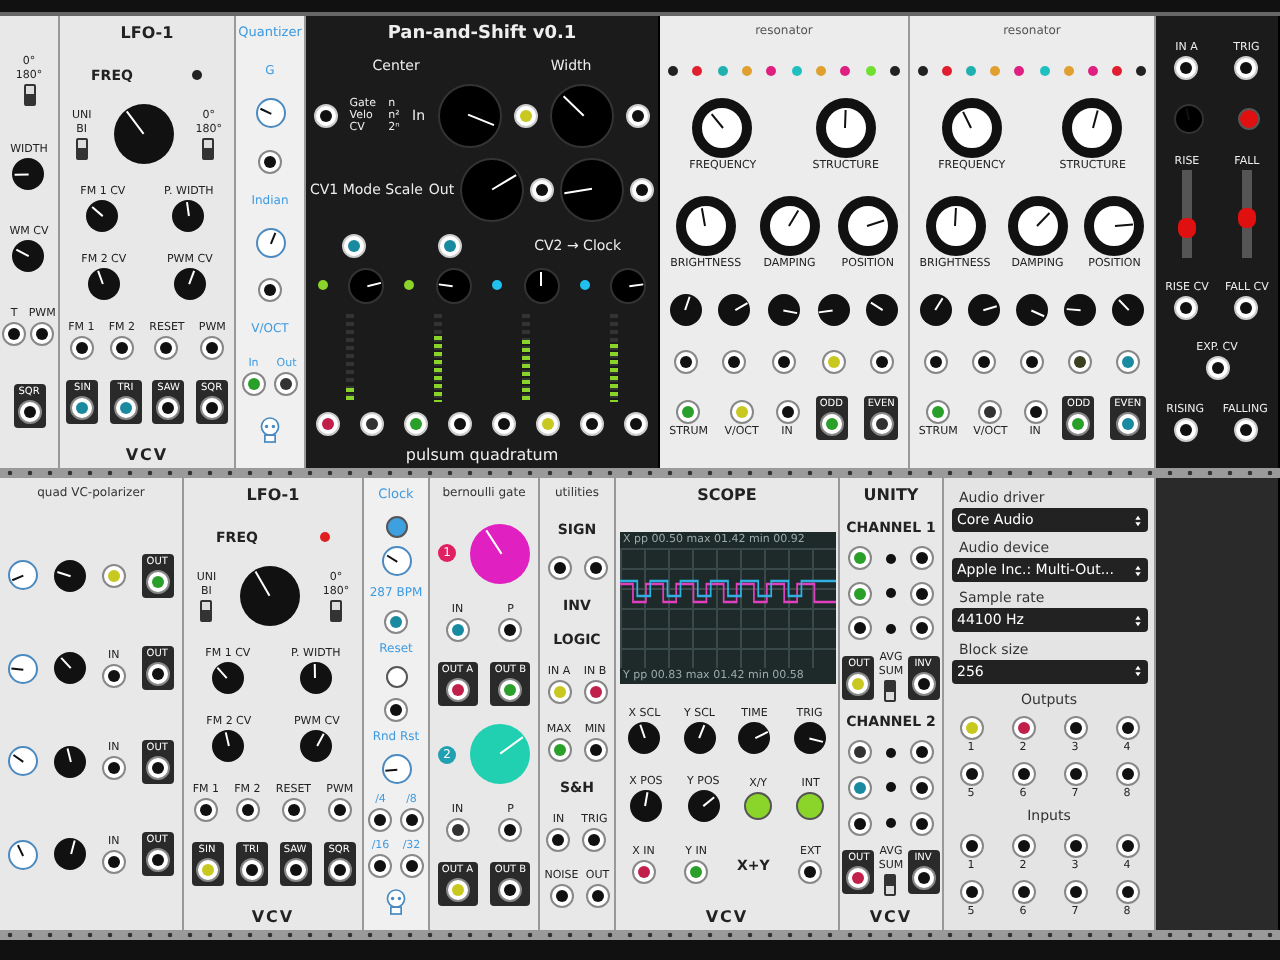  I want to click on slider-thumb, so click(1186, 227).